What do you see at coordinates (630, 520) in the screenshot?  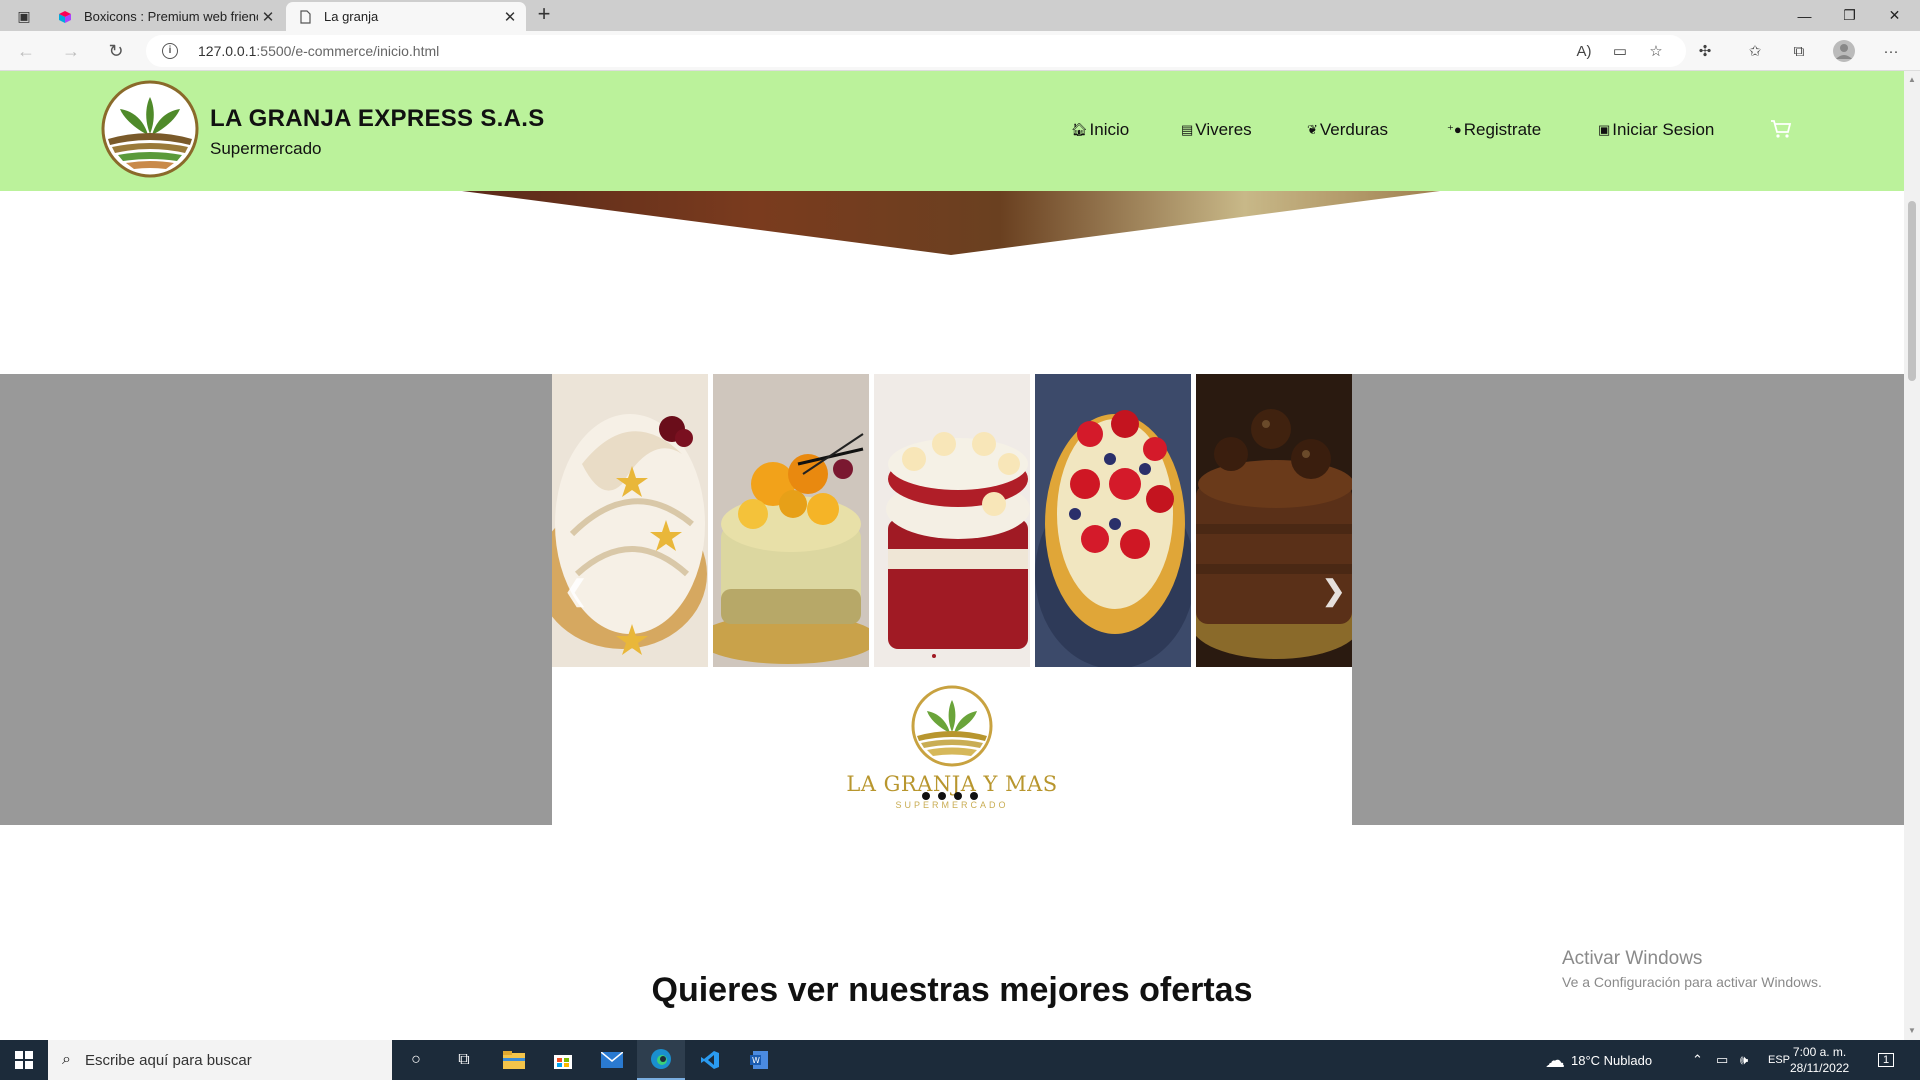 I see `cake-image-meringue` at bounding box center [630, 520].